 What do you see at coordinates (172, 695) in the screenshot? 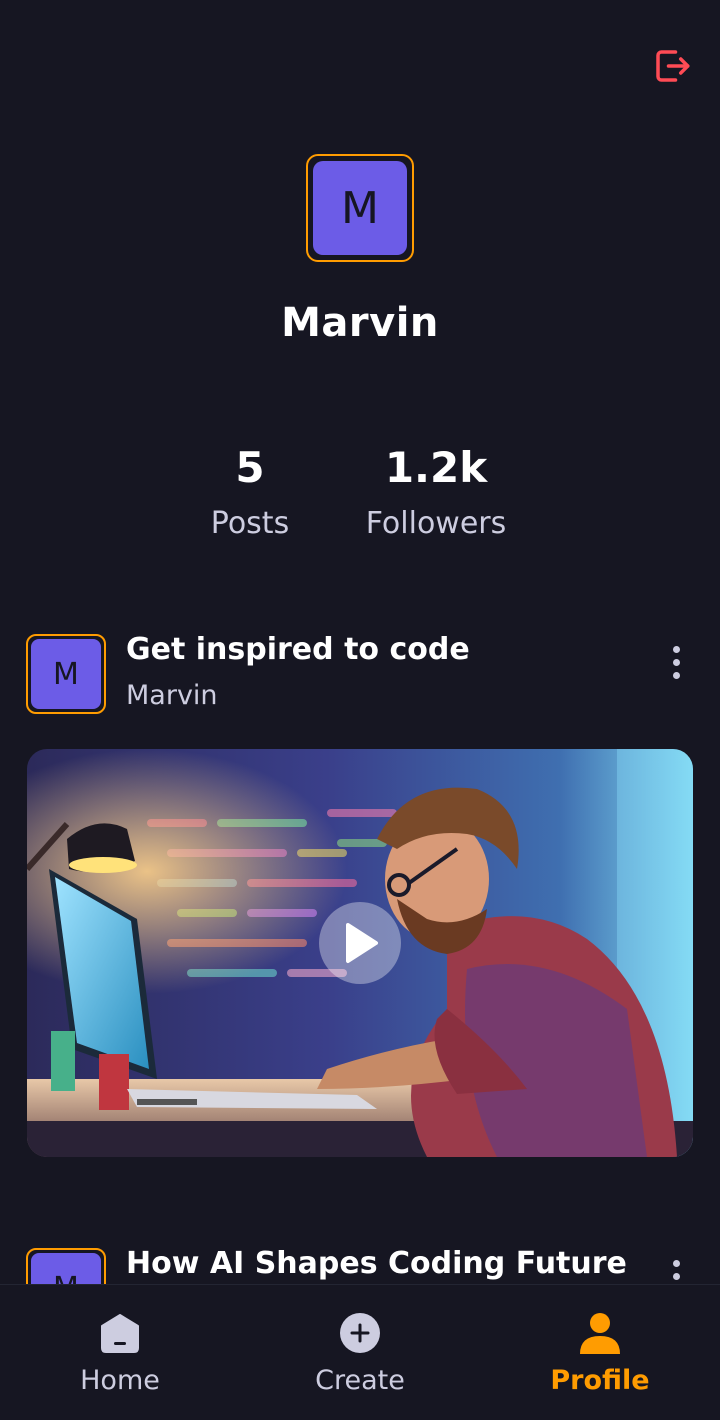
I see `post-author: Marvin` at bounding box center [172, 695].